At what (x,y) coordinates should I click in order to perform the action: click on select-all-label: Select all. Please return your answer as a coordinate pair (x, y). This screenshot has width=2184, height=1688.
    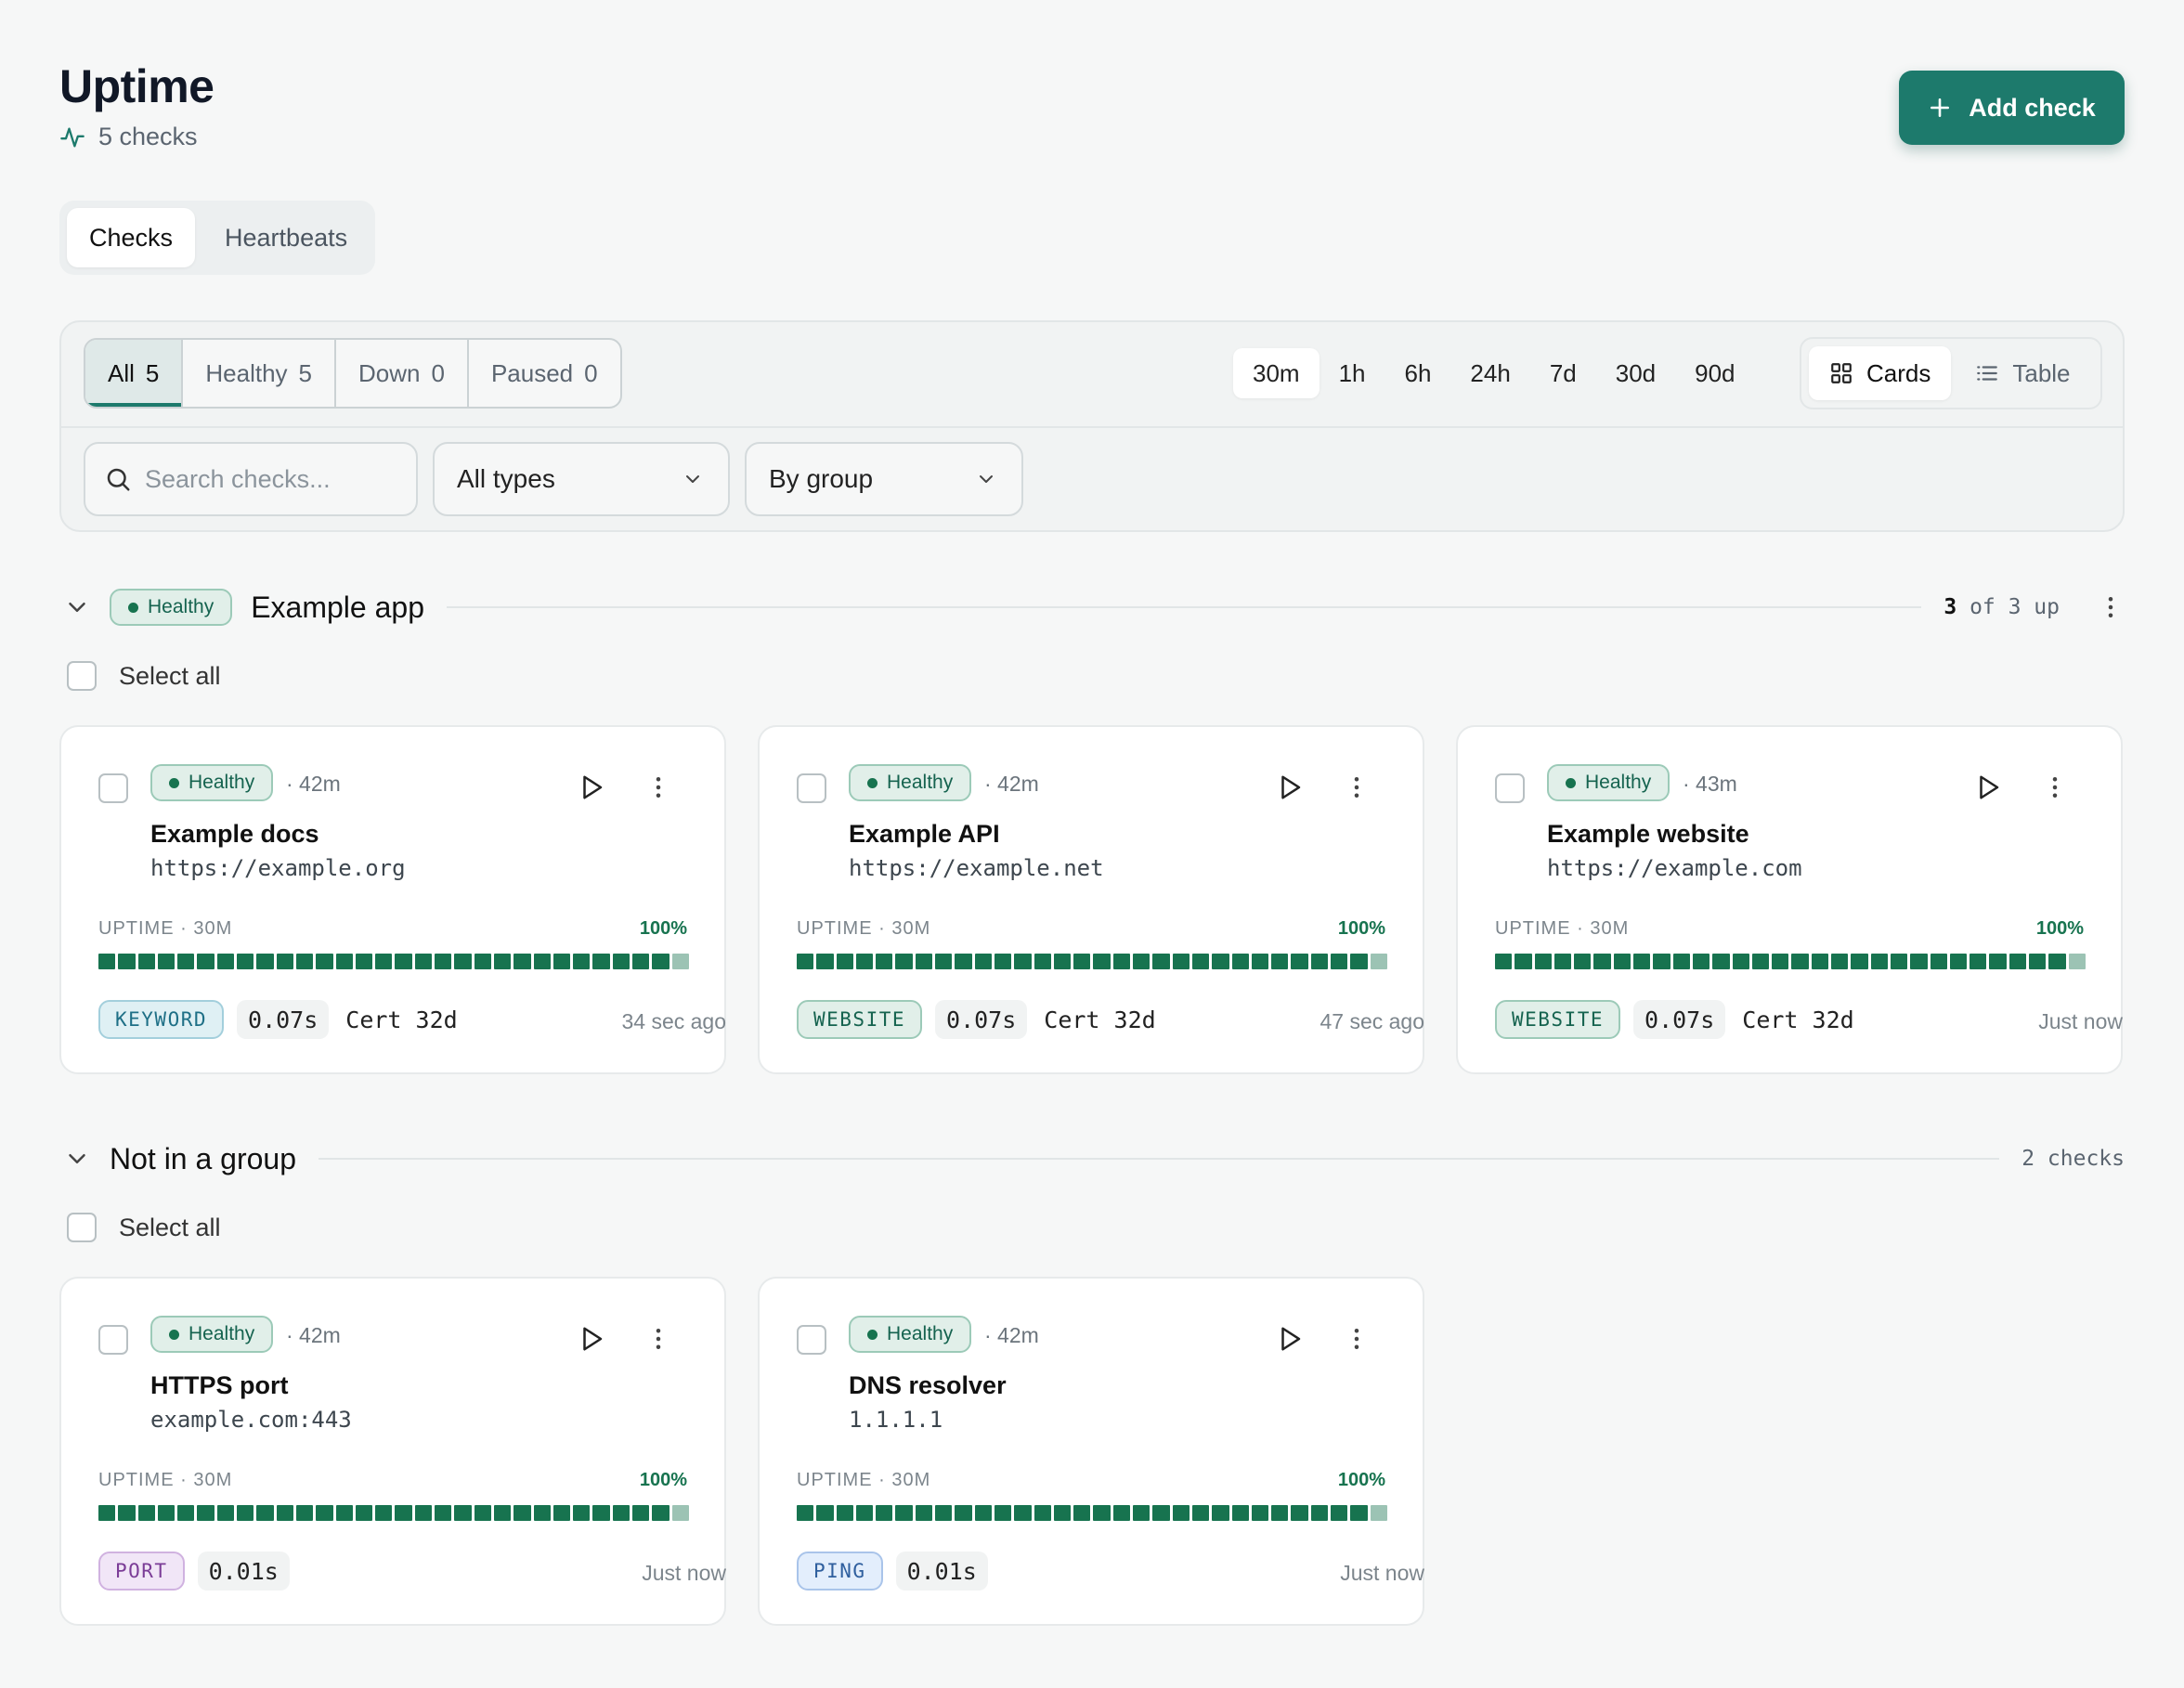
    Looking at the image, I should click on (170, 675).